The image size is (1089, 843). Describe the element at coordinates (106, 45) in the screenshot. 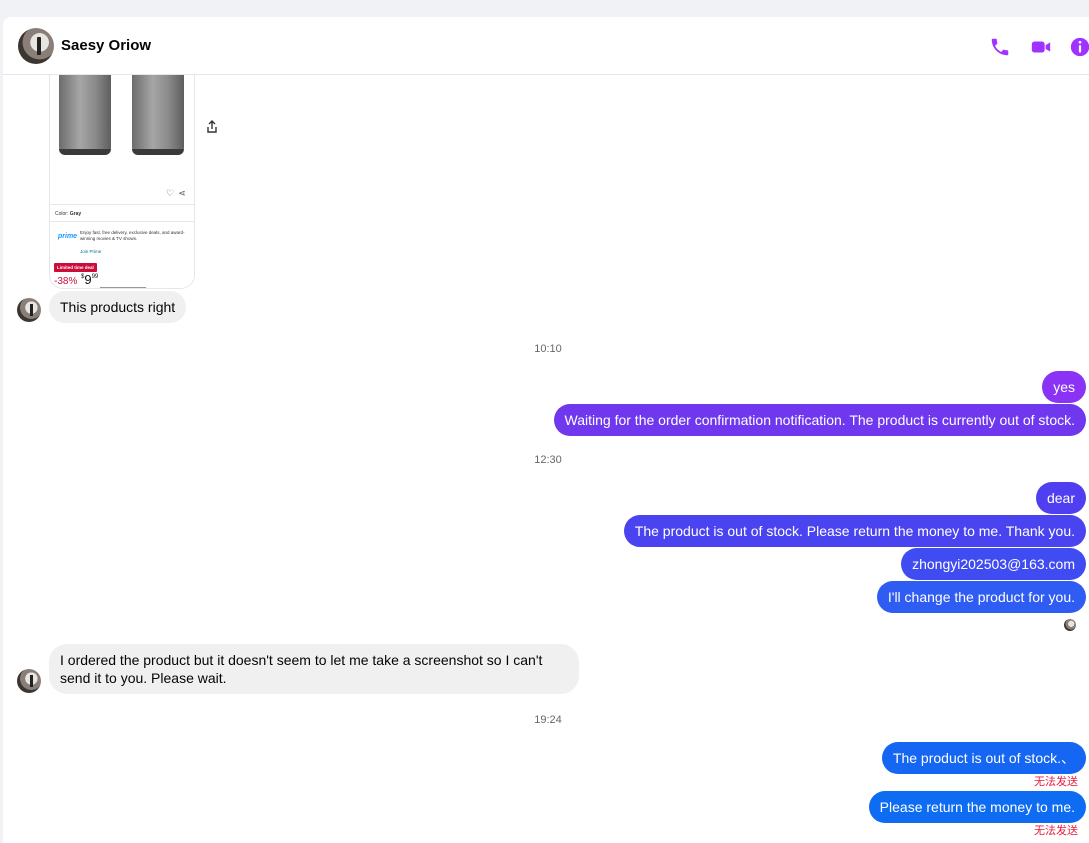

I see `contact-name: Saesy Oriow` at that location.